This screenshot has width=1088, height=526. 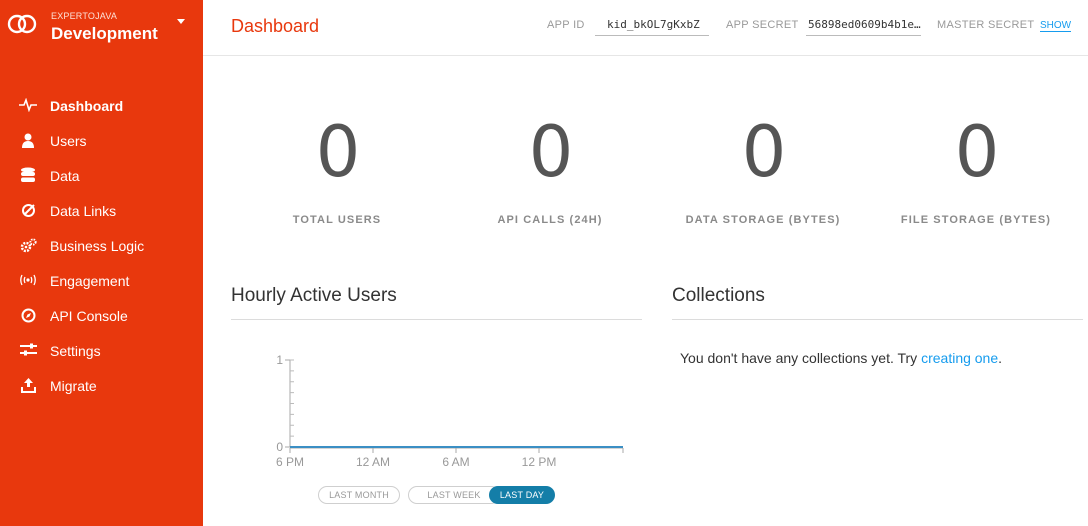 What do you see at coordinates (101, 385) in the screenshot?
I see `sidebar-item-migrate: Migrate` at bounding box center [101, 385].